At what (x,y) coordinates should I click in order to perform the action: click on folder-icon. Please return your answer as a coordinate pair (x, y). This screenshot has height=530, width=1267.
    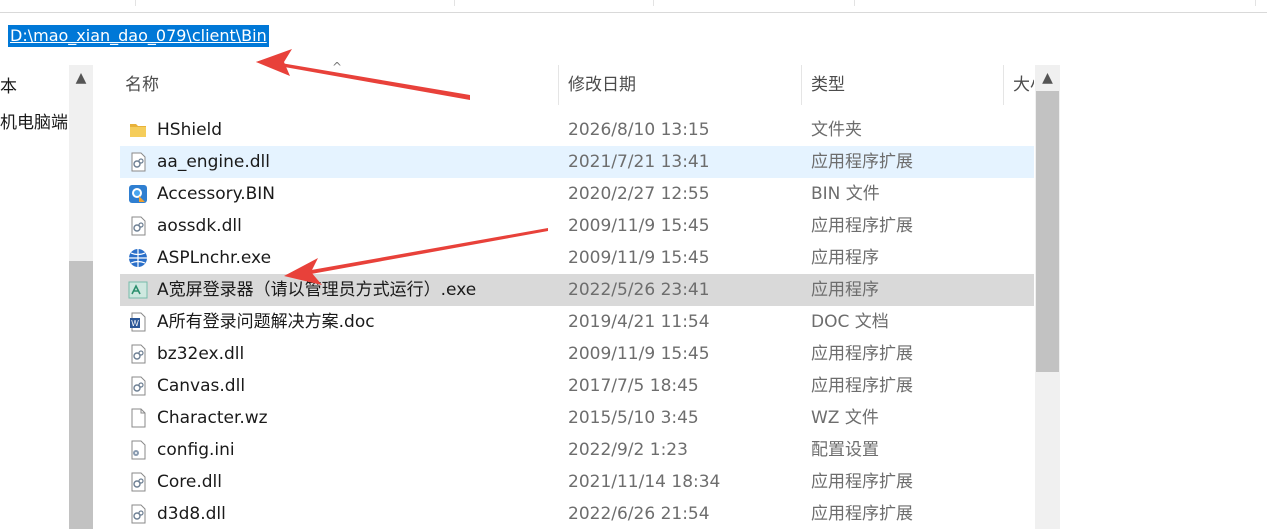
    Looking at the image, I should click on (138, 130).